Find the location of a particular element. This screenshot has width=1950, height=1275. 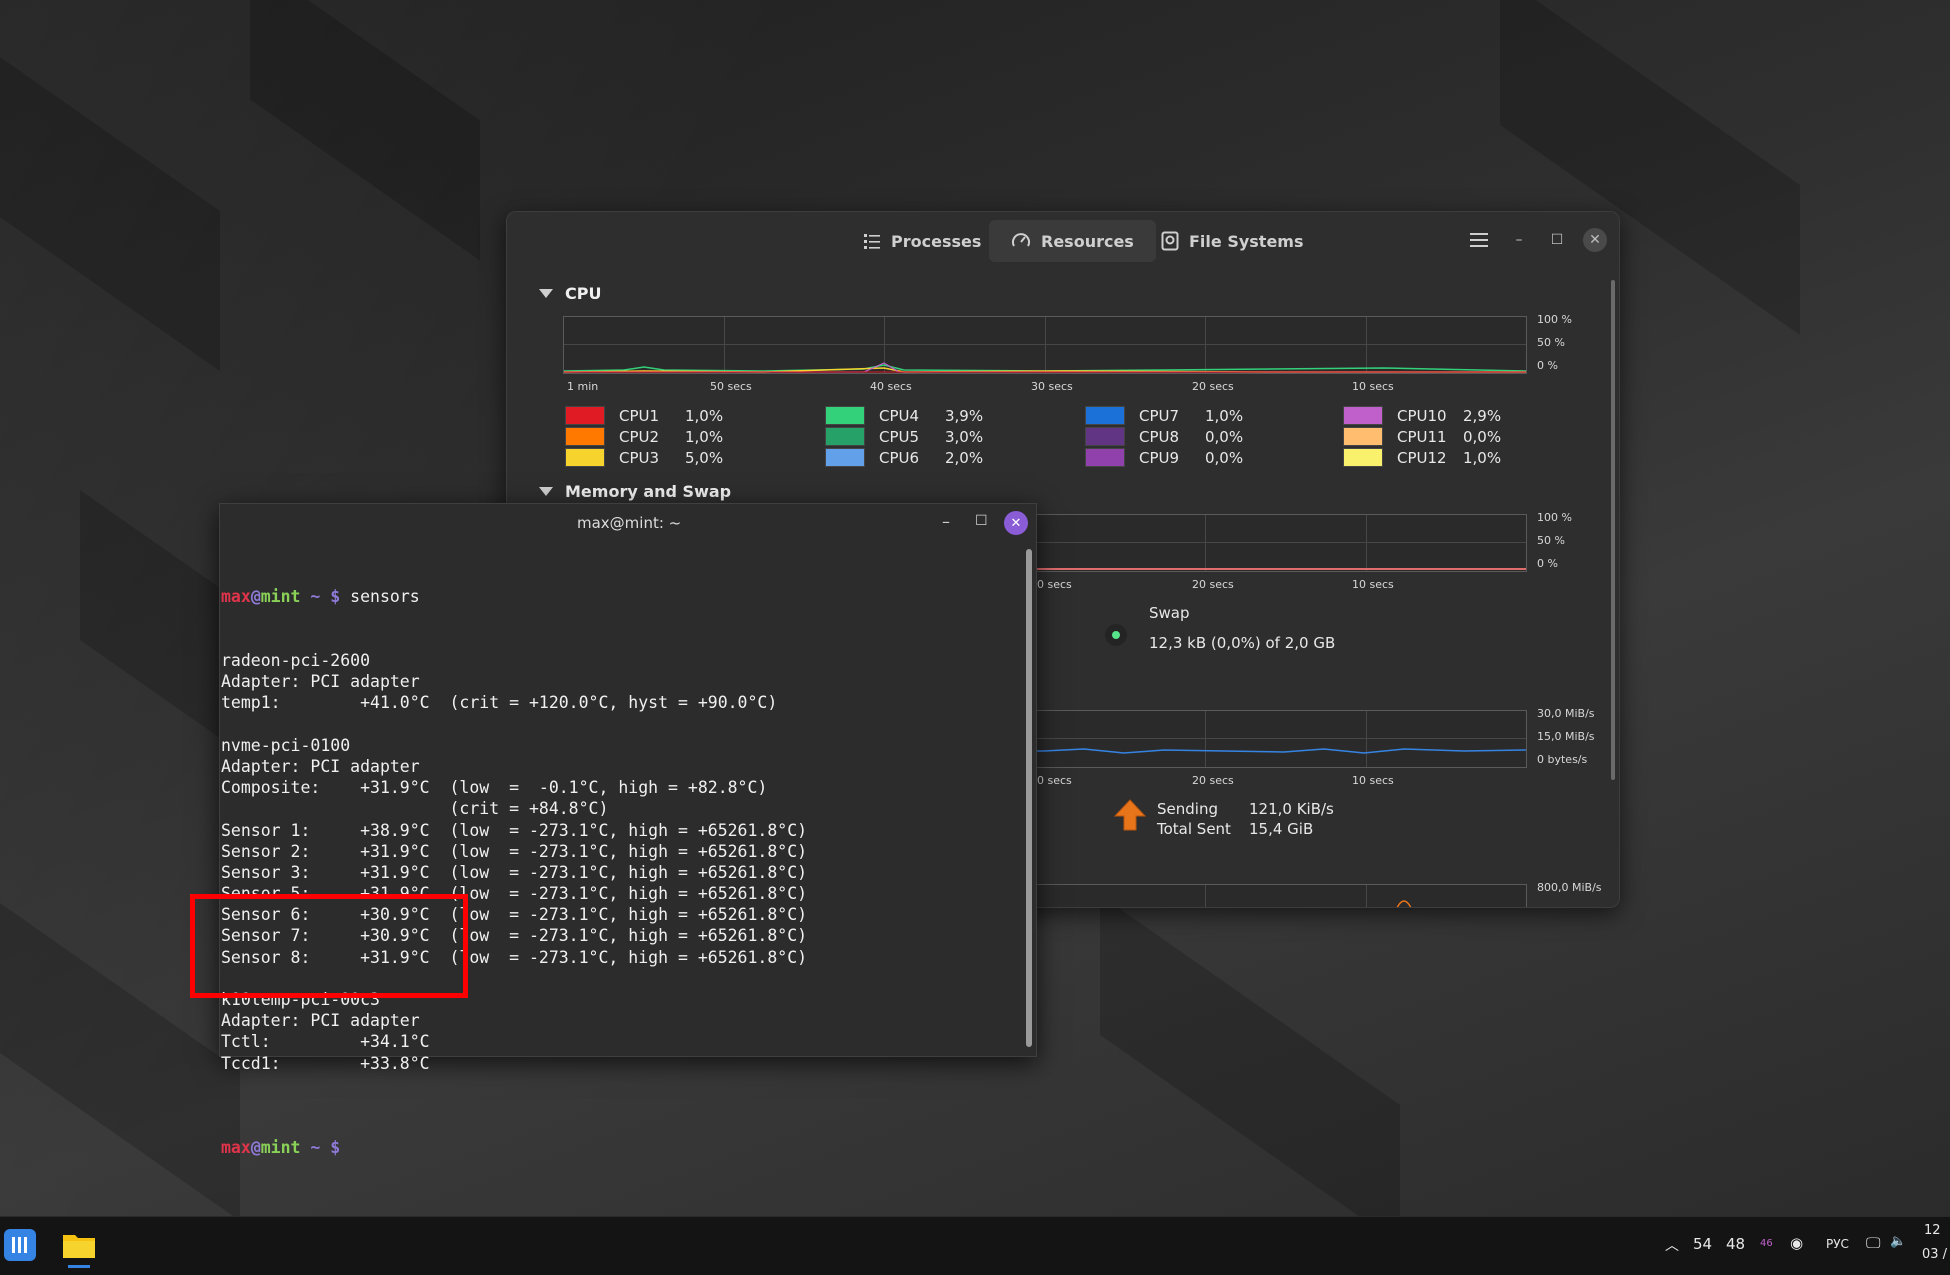

total-sent-label: Total Sent is located at coordinates (1194, 829).